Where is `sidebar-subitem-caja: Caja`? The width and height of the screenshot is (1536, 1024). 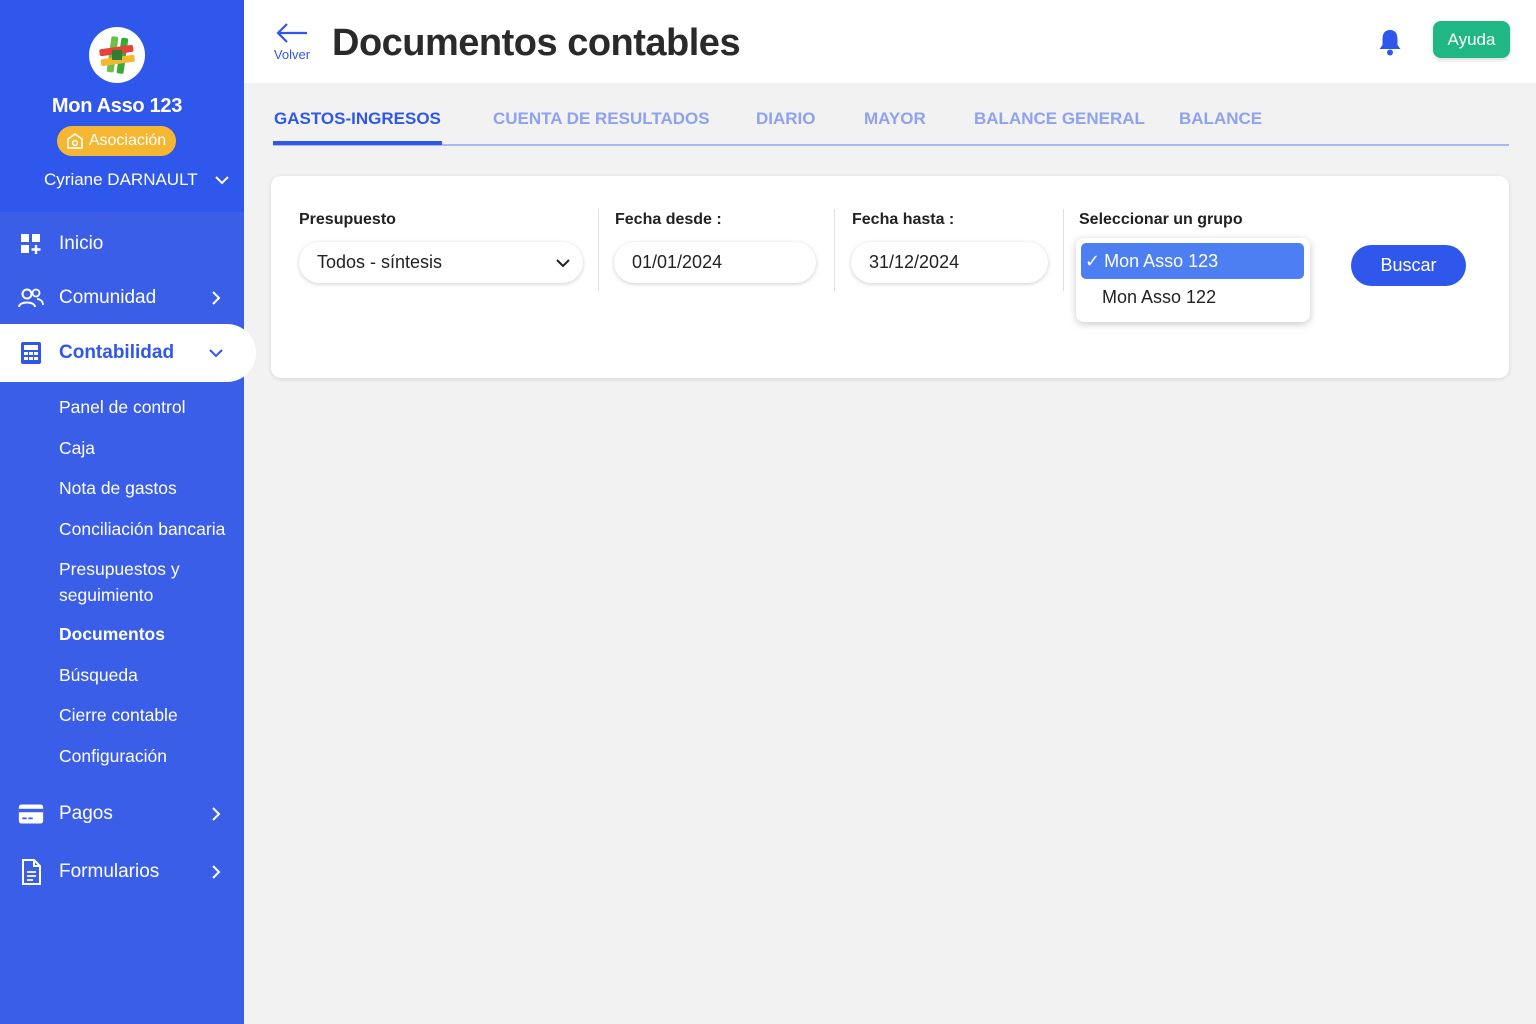 sidebar-subitem-caja: Caja is located at coordinates (77, 448).